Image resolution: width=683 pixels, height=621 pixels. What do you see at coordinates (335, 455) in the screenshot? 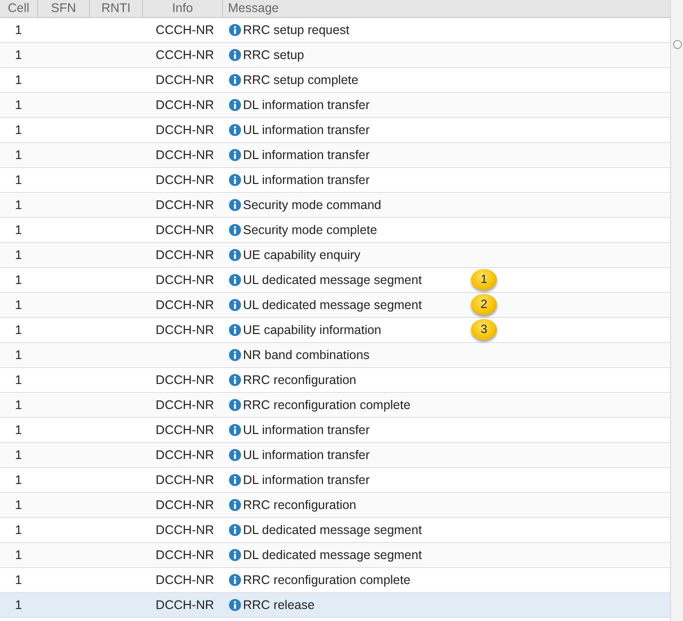
I see `table-row: 1 DCCH-NR UL information transfer` at bounding box center [335, 455].